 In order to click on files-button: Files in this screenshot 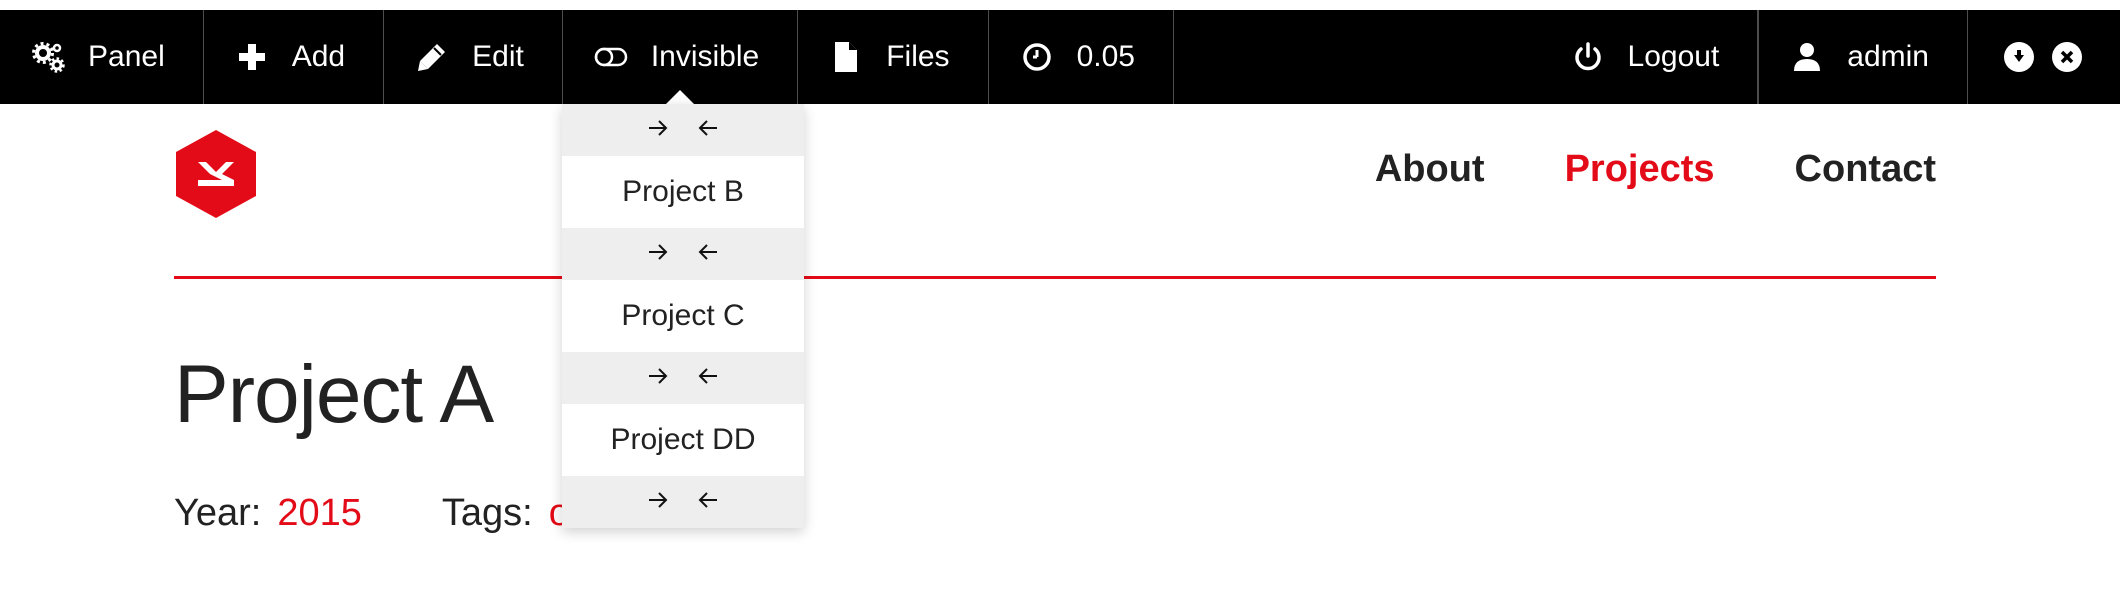, I will do `click(893, 57)`.